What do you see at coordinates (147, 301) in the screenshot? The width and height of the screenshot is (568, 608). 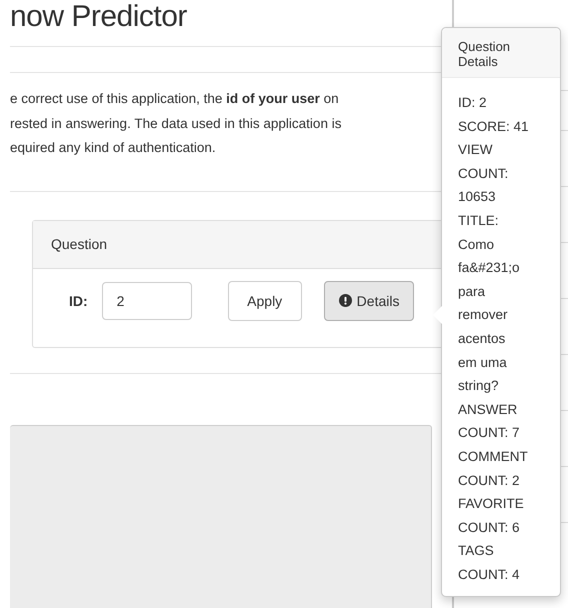 I see `id-input-field: 2` at bounding box center [147, 301].